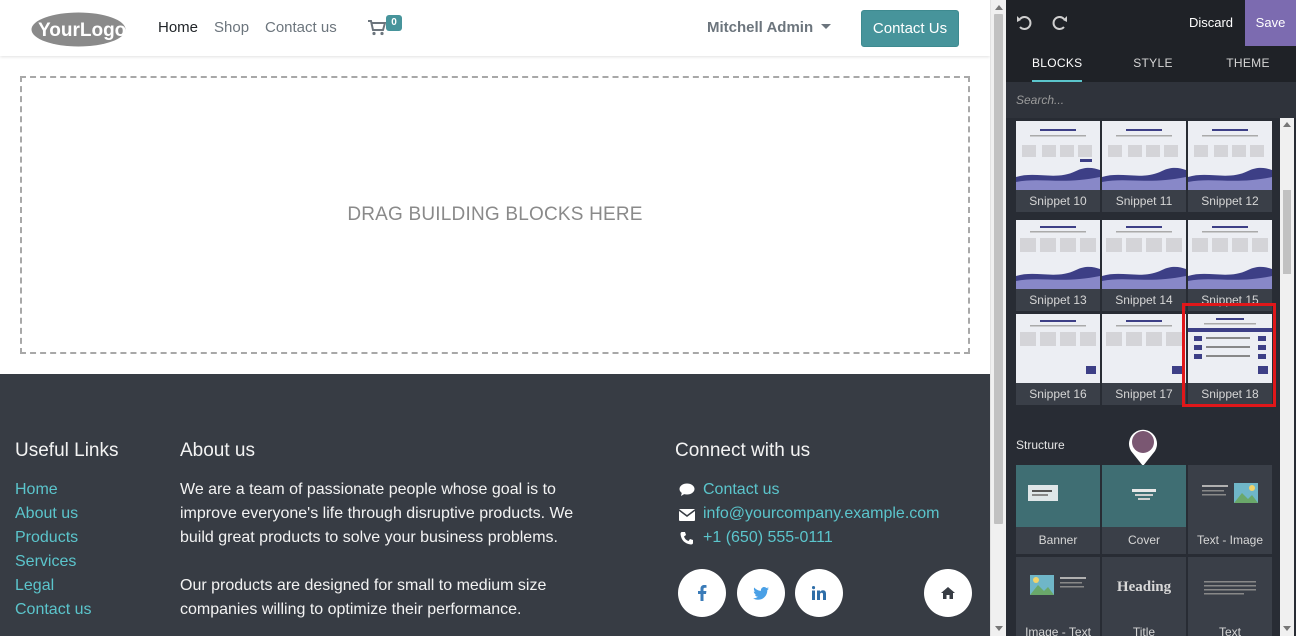  Describe the element at coordinates (1144, 348) in the screenshot. I see `snippet-17-thumbnail` at that location.